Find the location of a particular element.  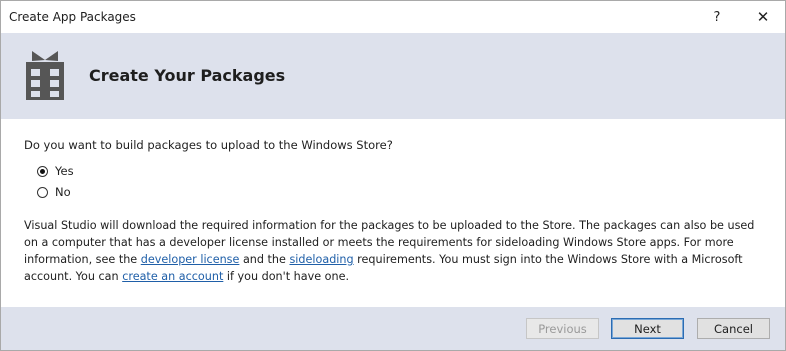

radio-no-label: No is located at coordinates (63, 192).